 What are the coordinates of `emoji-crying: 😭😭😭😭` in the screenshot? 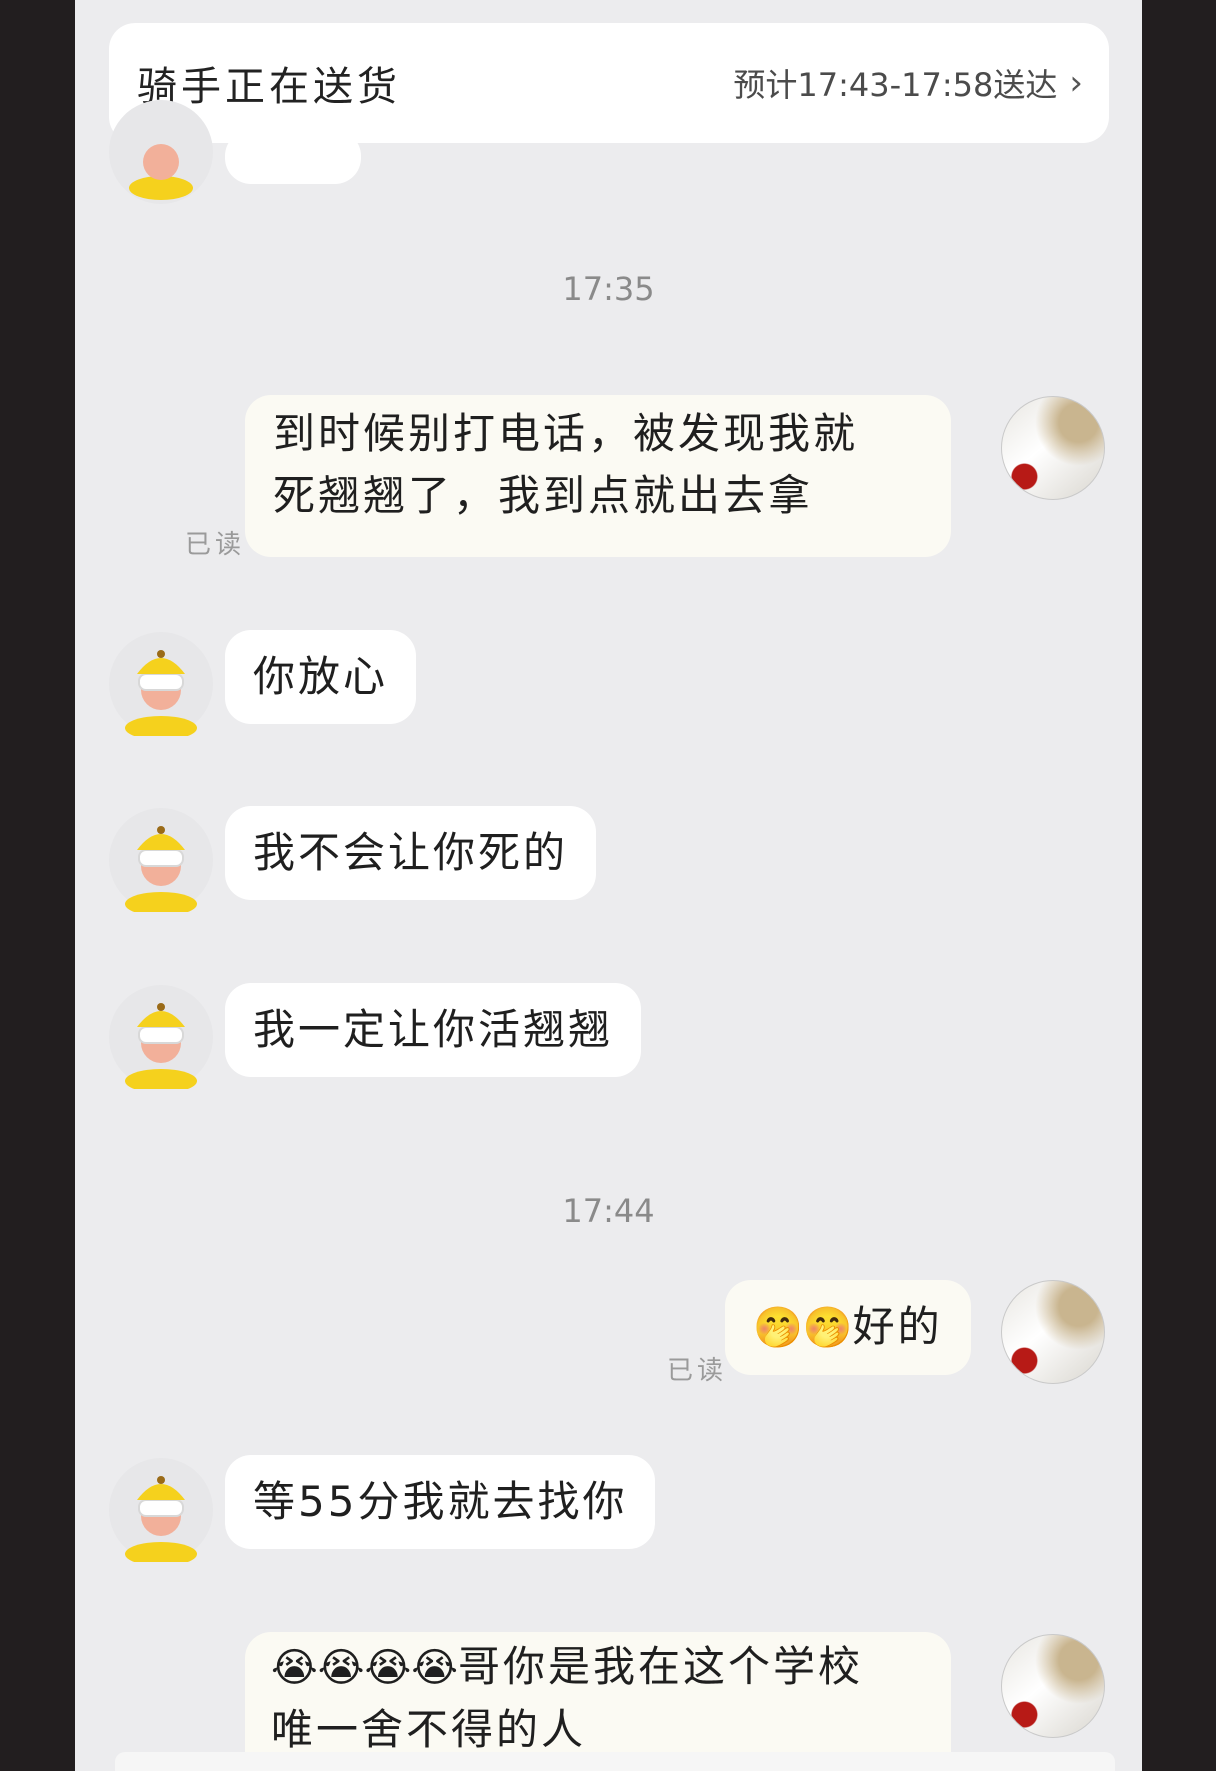 It's located at (364, 1668).